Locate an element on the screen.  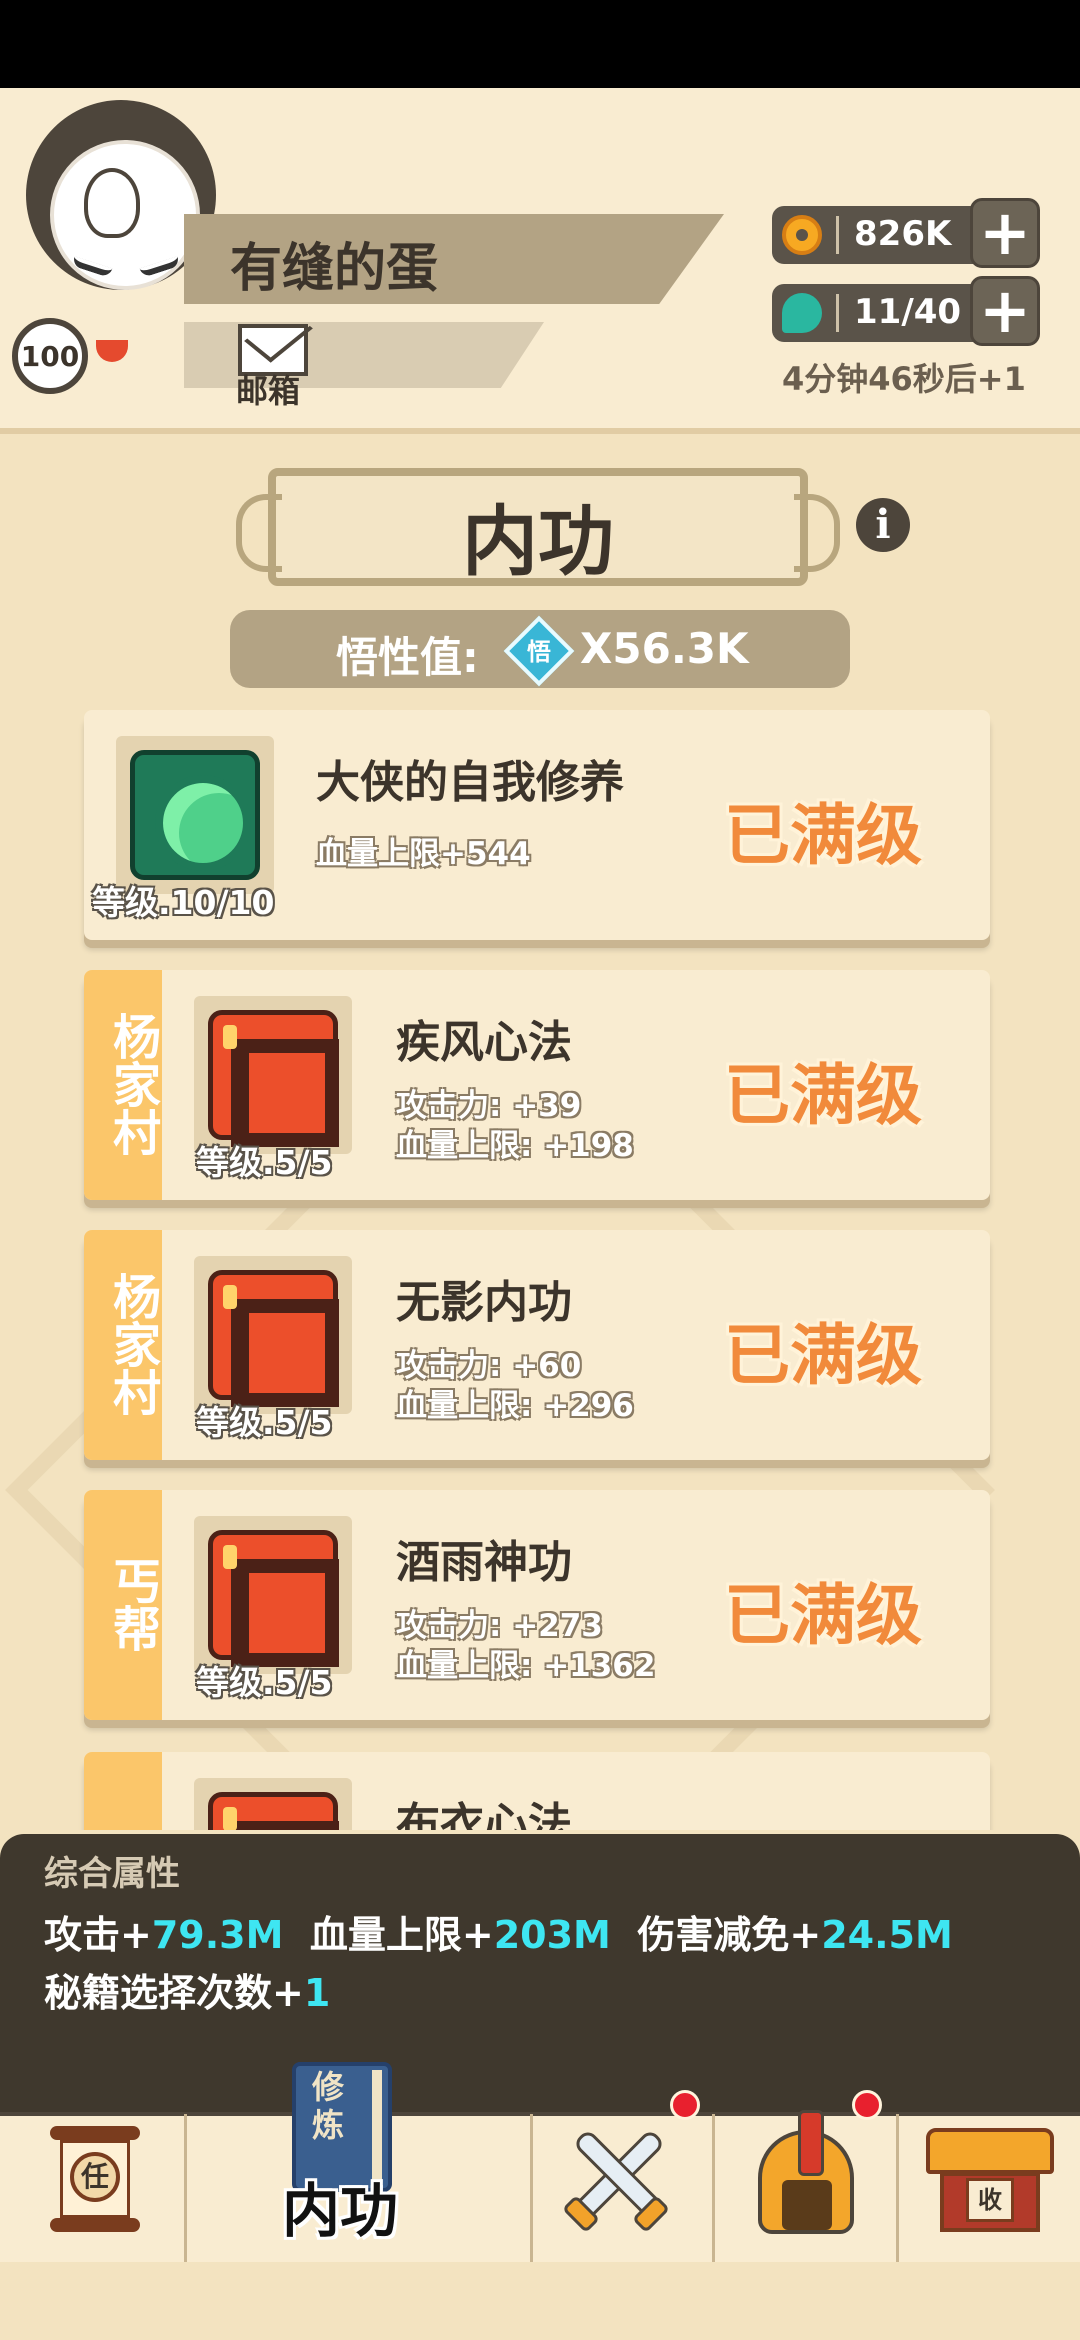
task-scroll-icon: 任 is located at coordinates (95, 2186).